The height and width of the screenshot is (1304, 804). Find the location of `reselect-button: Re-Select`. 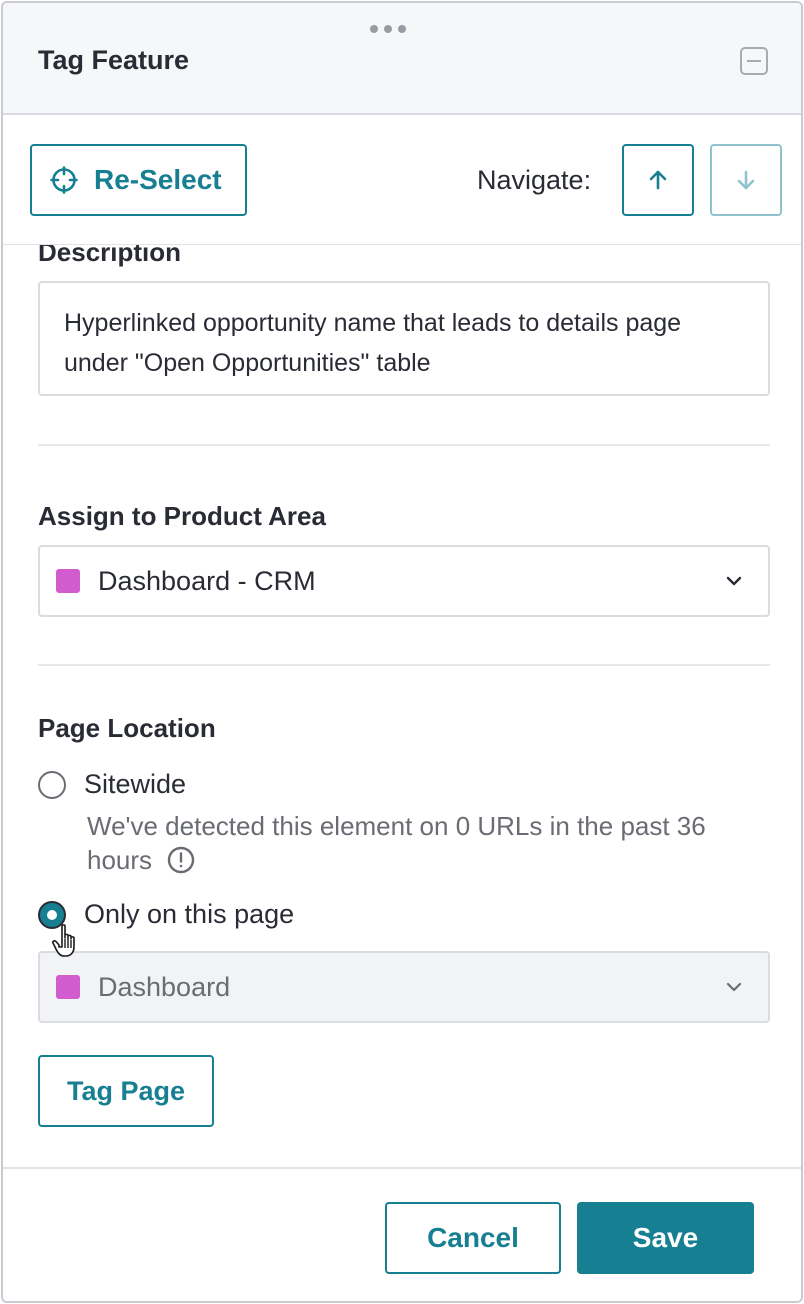

reselect-button: Re-Select is located at coordinates (138, 180).